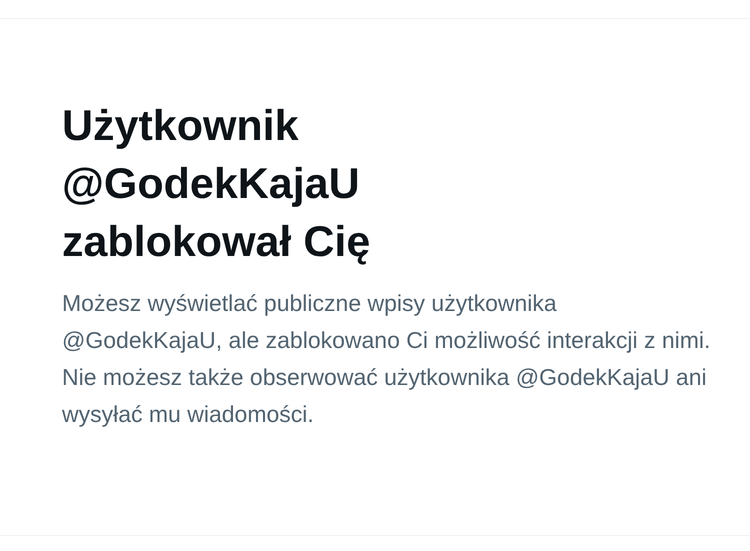 The height and width of the screenshot is (551, 750). What do you see at coordinates (217, 184) in the screenshot?
I see `block-title: Użytkownik @GodekKajaU zablokował Cię` at bounding box center [217, 184].